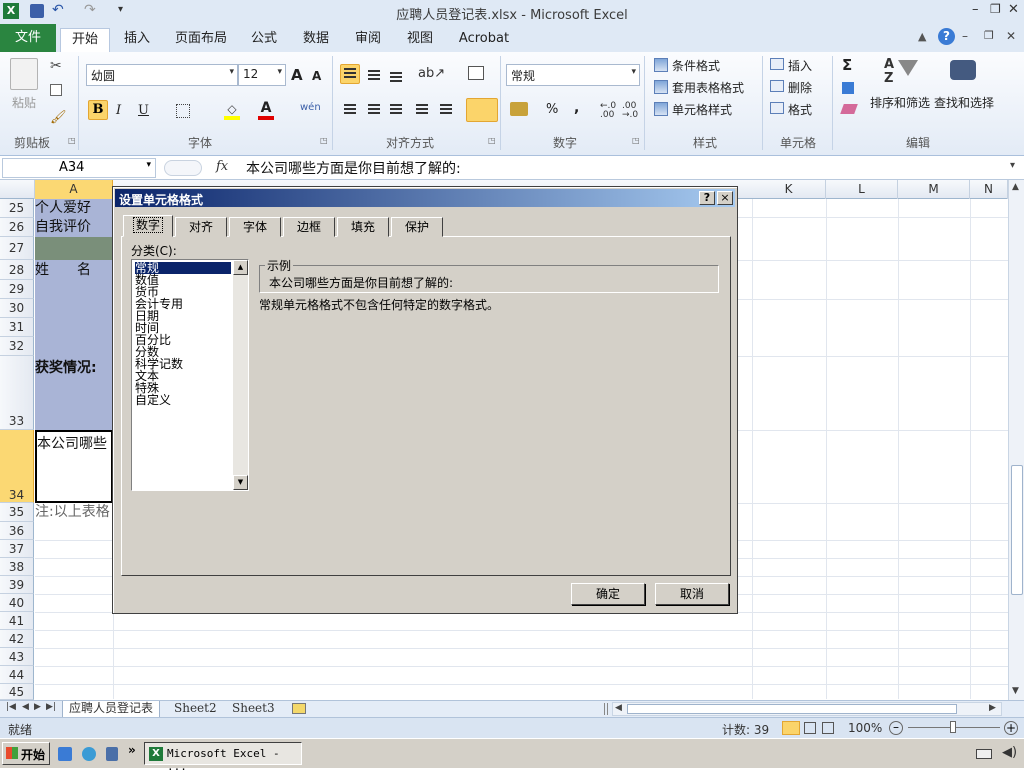  What do you see at coordinates (420, 40) in the screenshot?
I see `tab-view: 视图` at bounding box center [420, 40].